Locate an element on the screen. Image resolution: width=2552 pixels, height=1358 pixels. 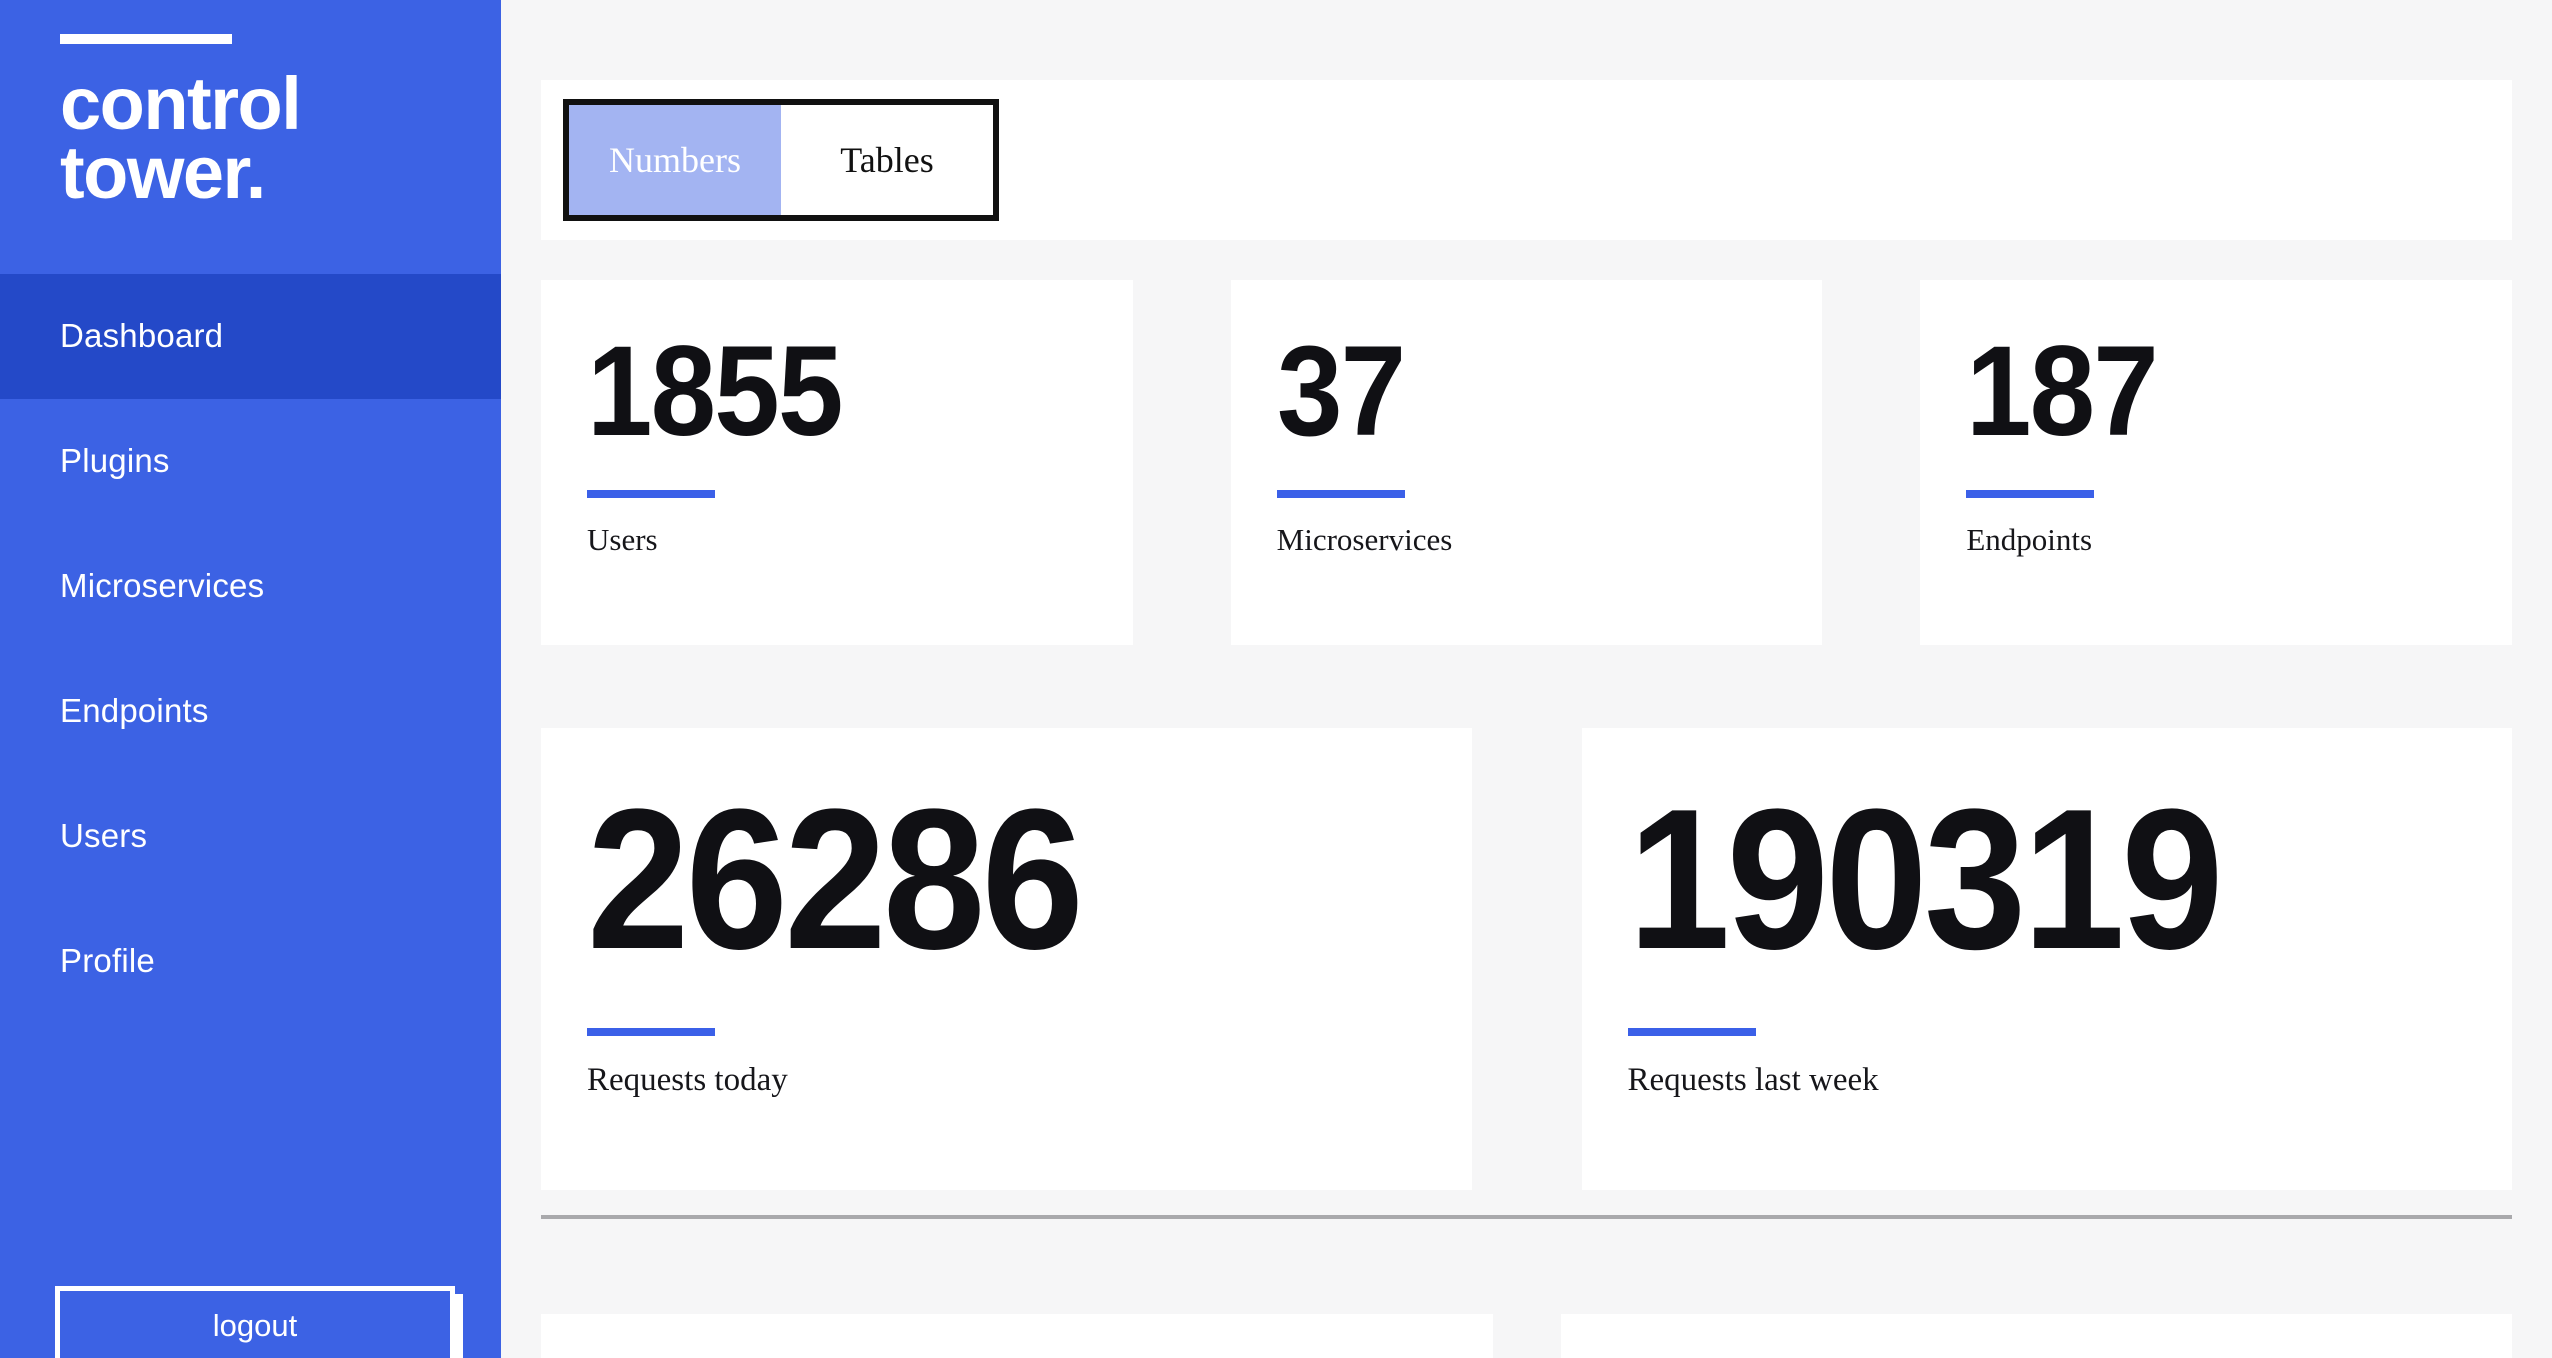
brand-rule-decoration is located at coordinates (146, 39).